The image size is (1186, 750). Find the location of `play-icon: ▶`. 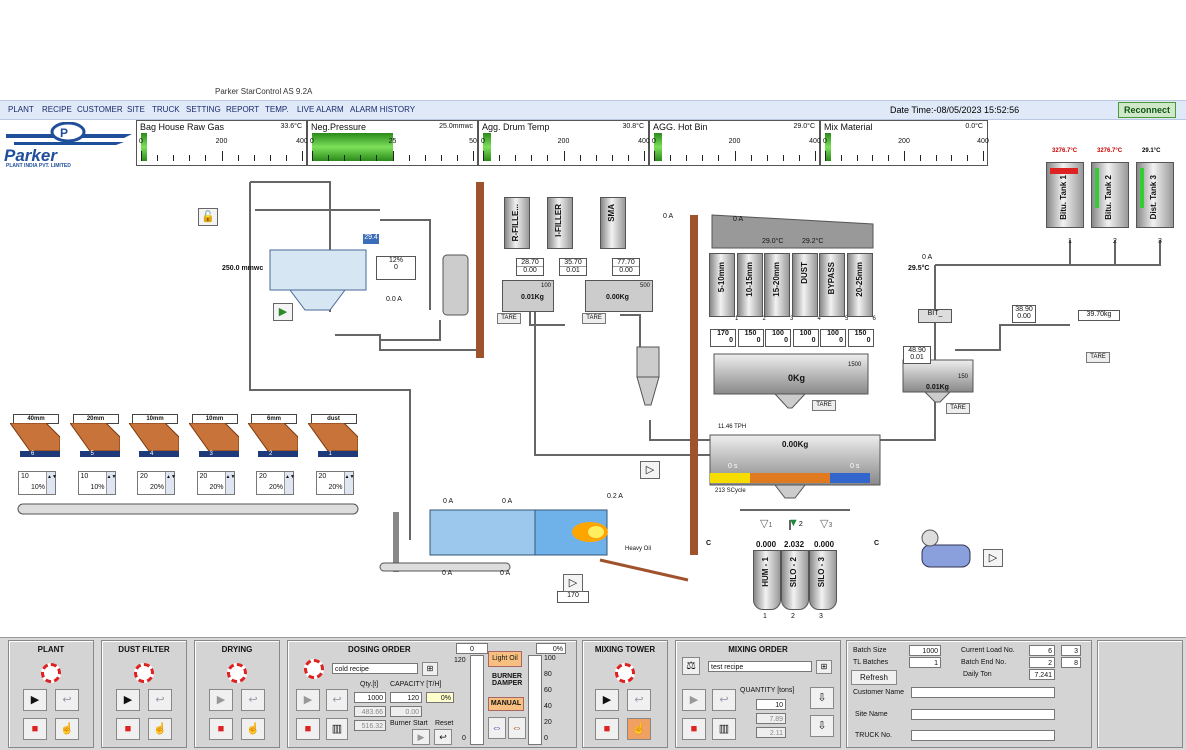

play-icon: ▶ is located at coordinates (283, 312).